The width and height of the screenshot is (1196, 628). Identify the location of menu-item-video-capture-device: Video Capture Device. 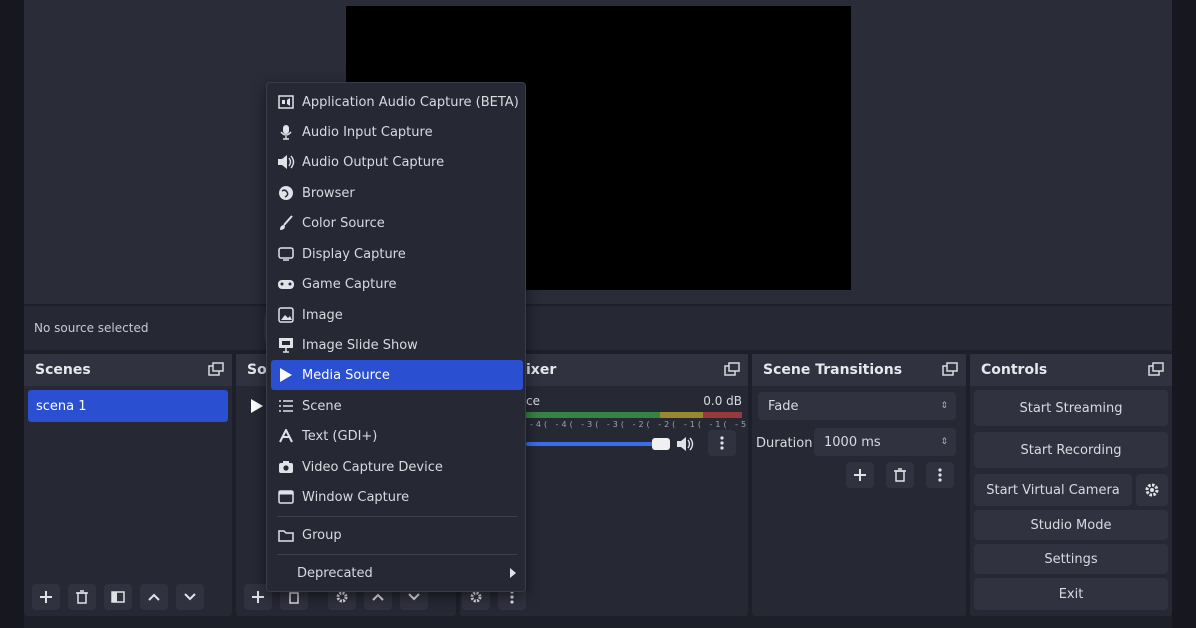
(397, 467).